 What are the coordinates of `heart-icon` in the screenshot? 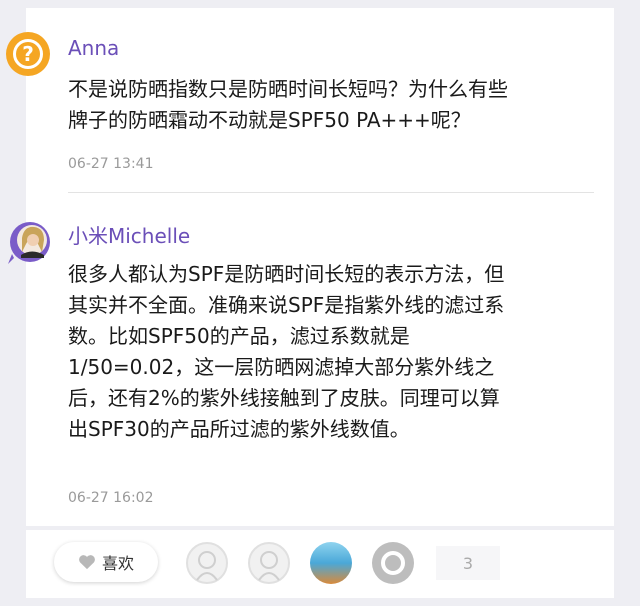 It's located at (87, 562).